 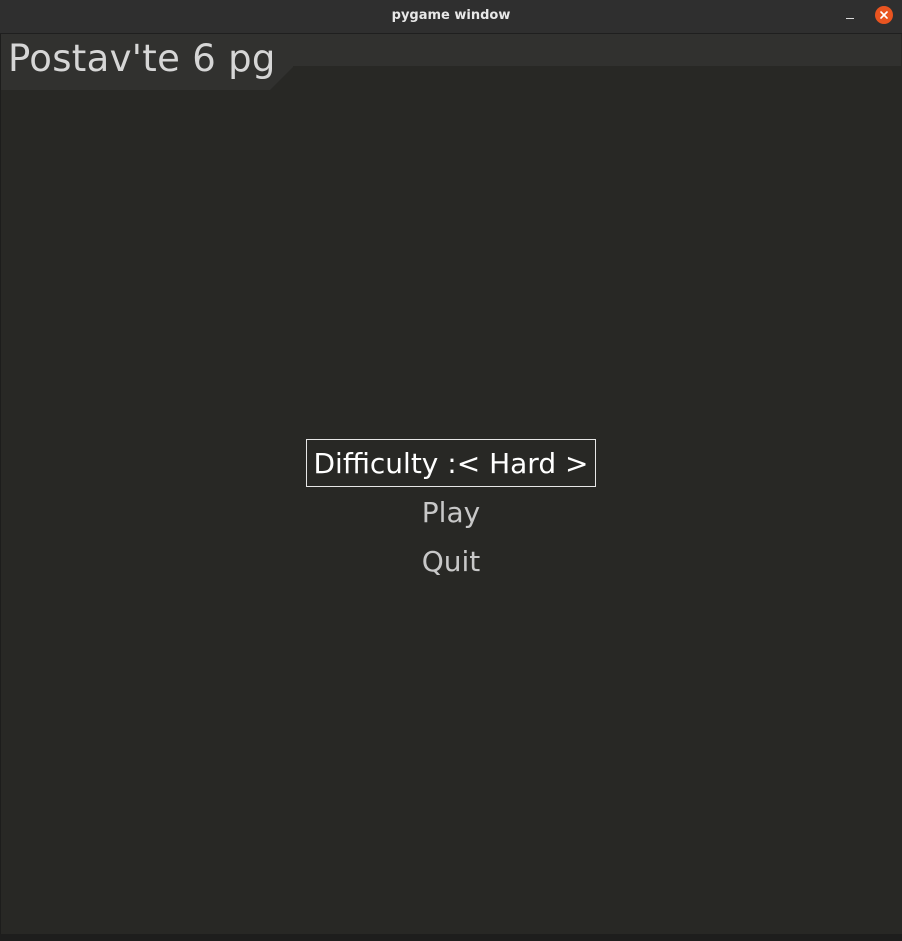 I want to click on close-icon, so click(x=884, y=15).